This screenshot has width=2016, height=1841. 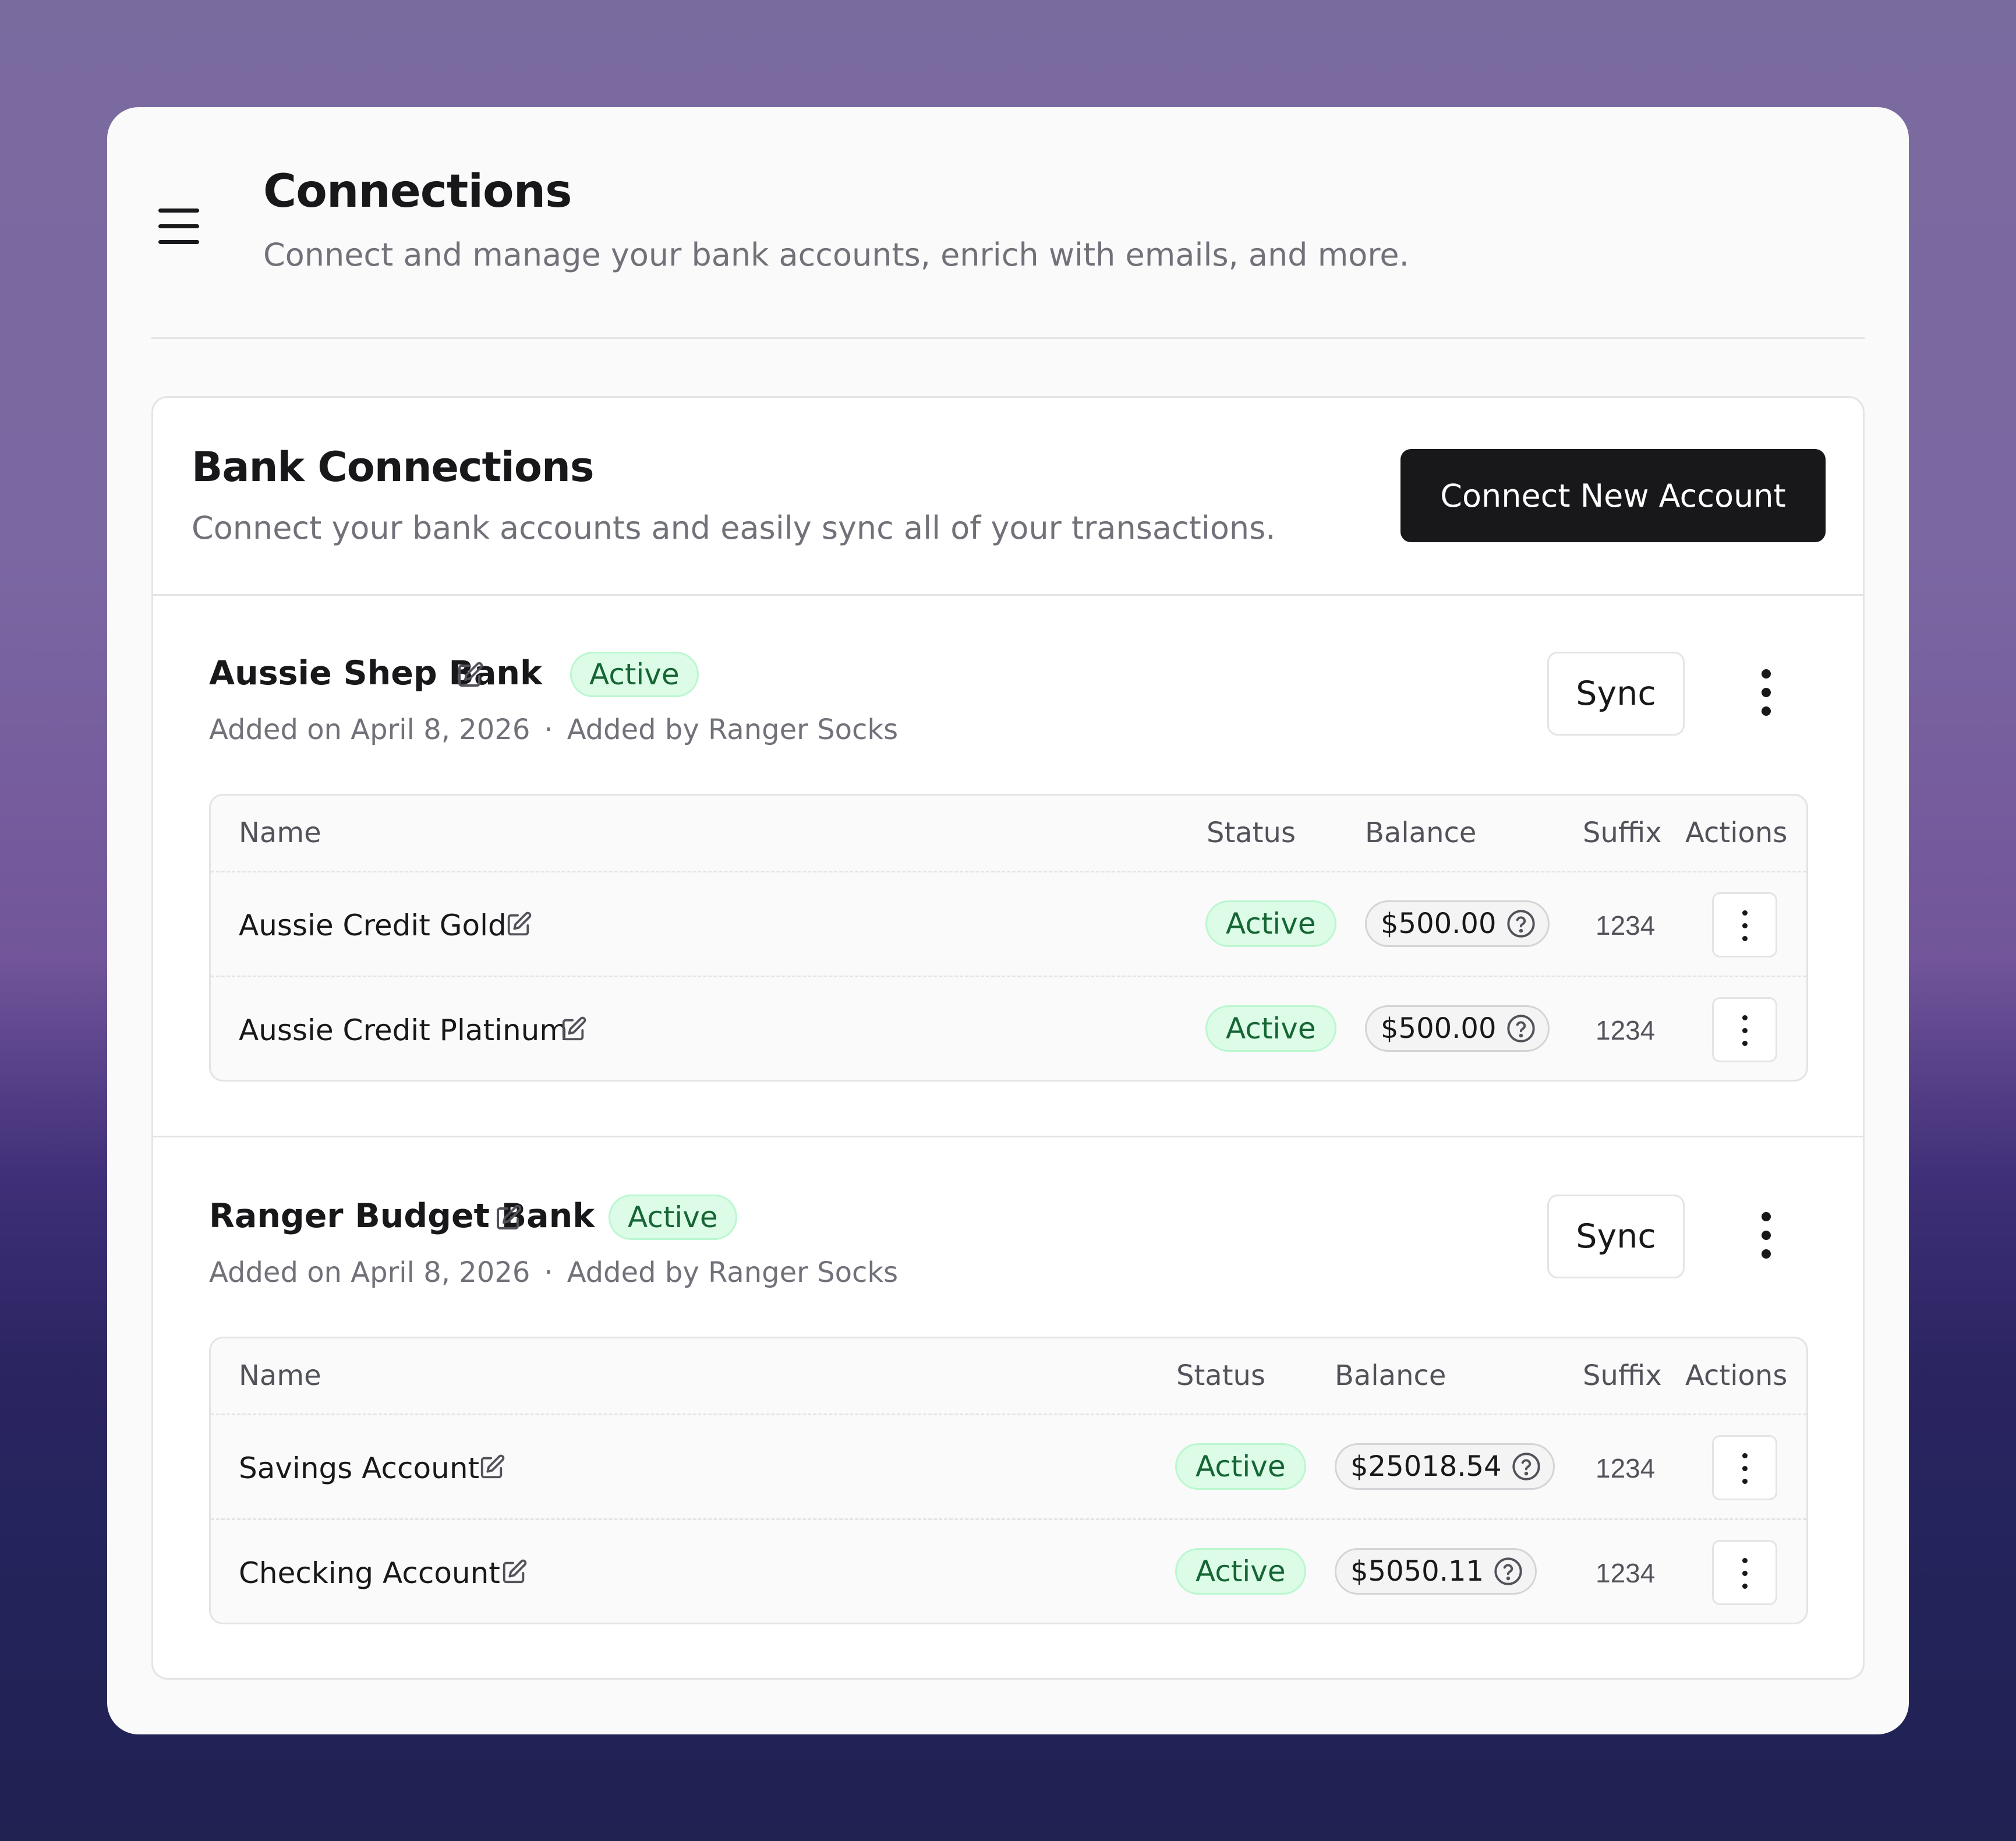 I want to click on bank-name: Ranger Budget Bank, so click(x=402, y=1216).